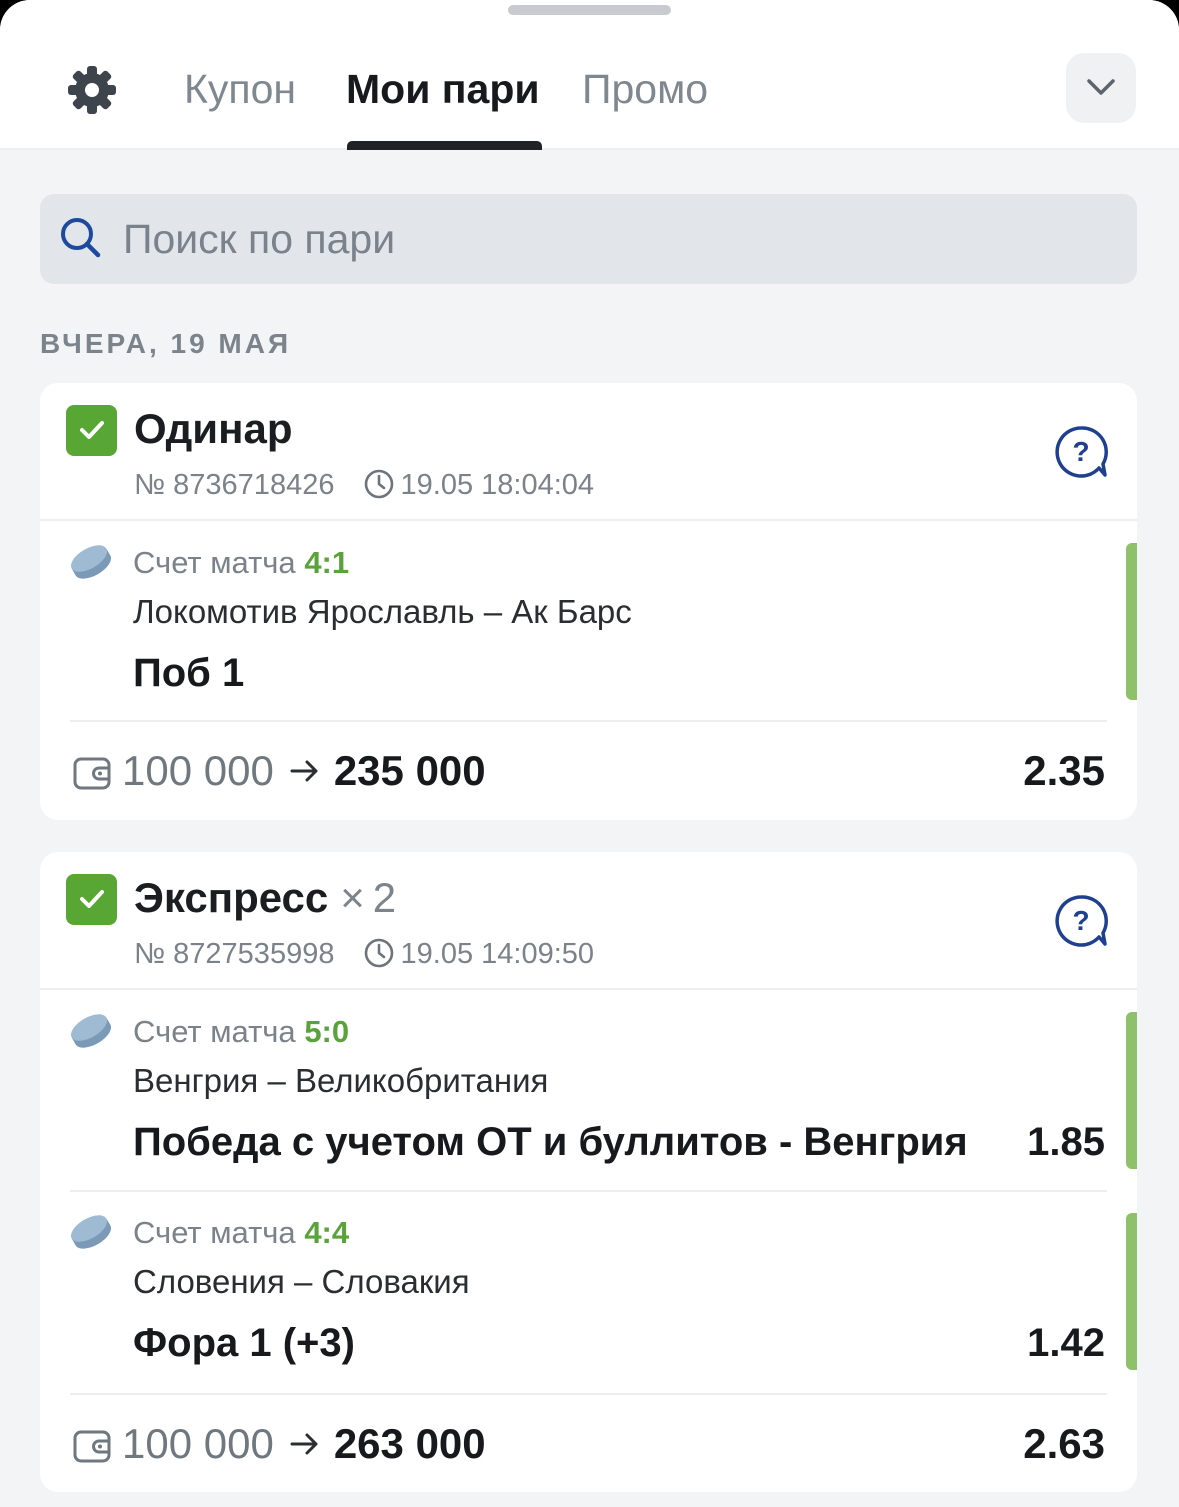  What do you see at coordinates (443, 89) in the screenshot?
I see `tab-my-bets: Мои пари` at bounding box center [443, 89].